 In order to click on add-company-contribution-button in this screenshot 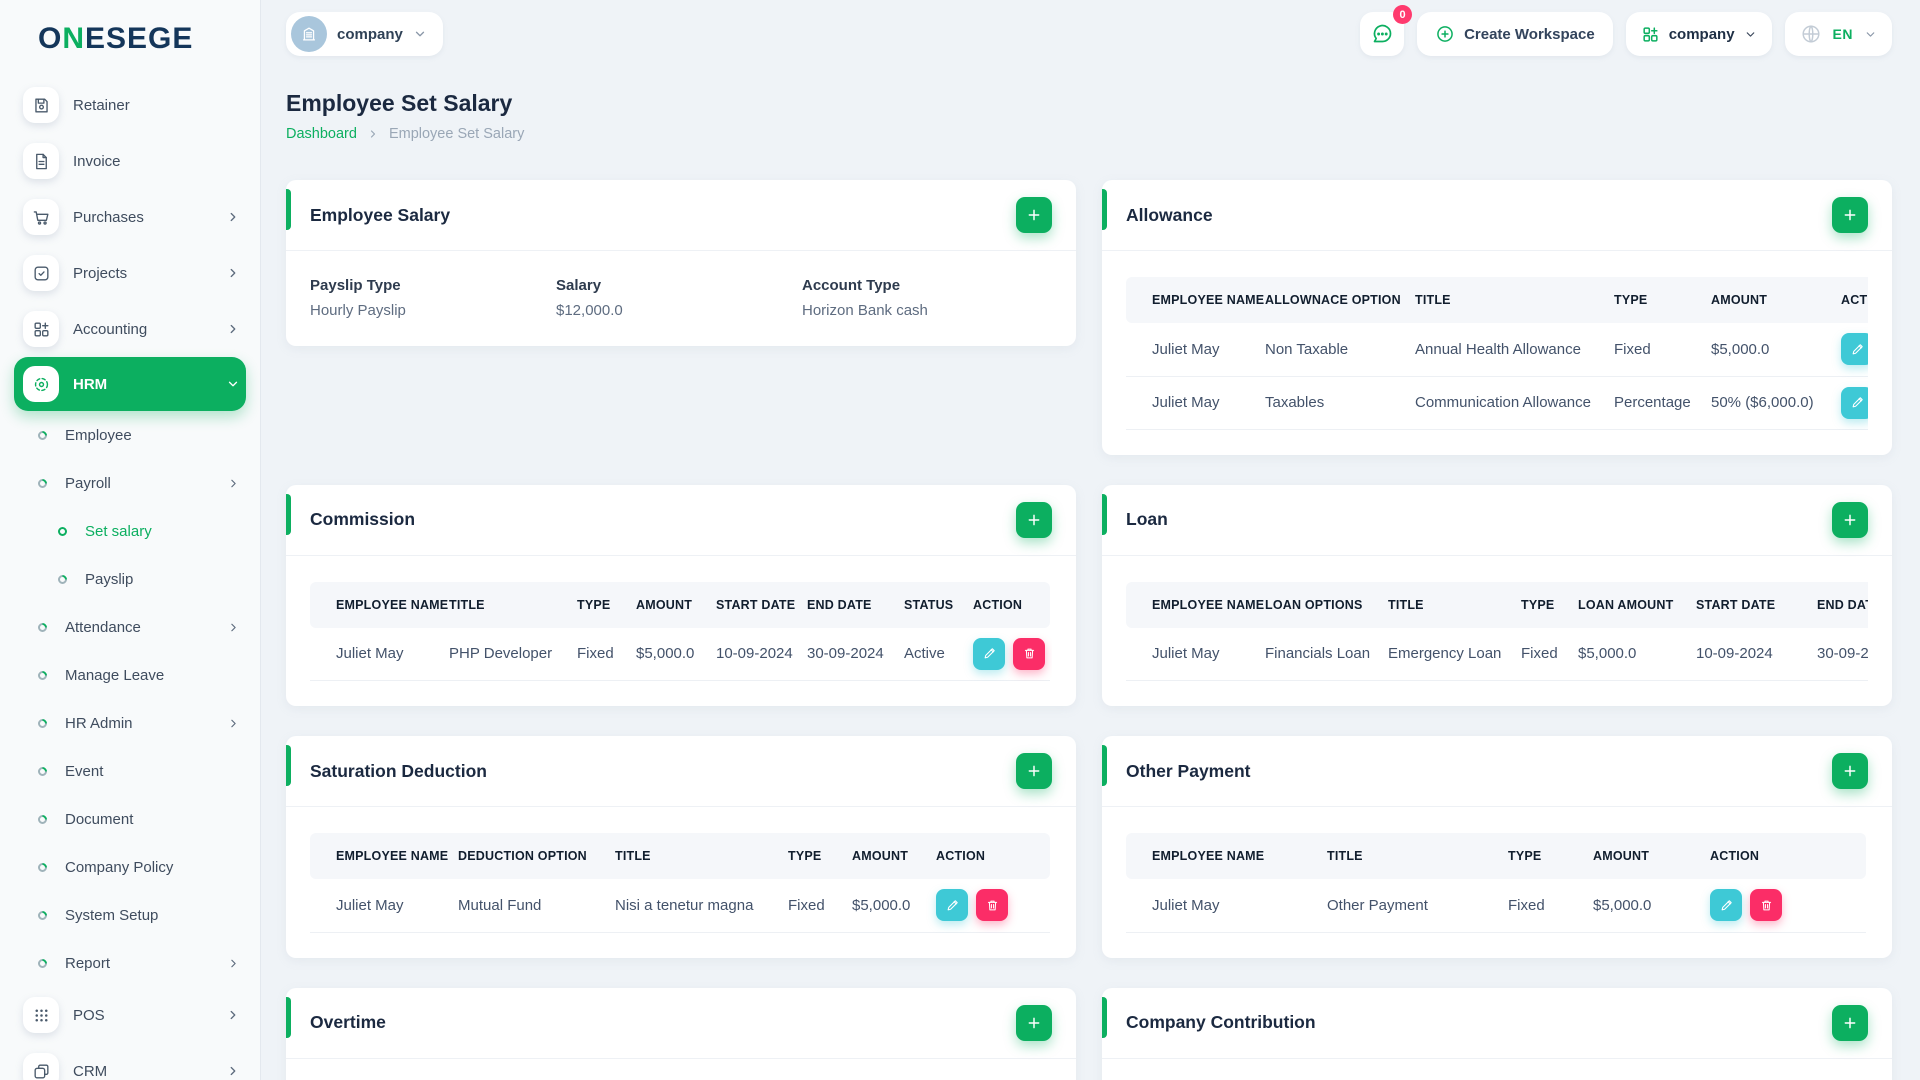, I will do `click(1850, 1022)`.